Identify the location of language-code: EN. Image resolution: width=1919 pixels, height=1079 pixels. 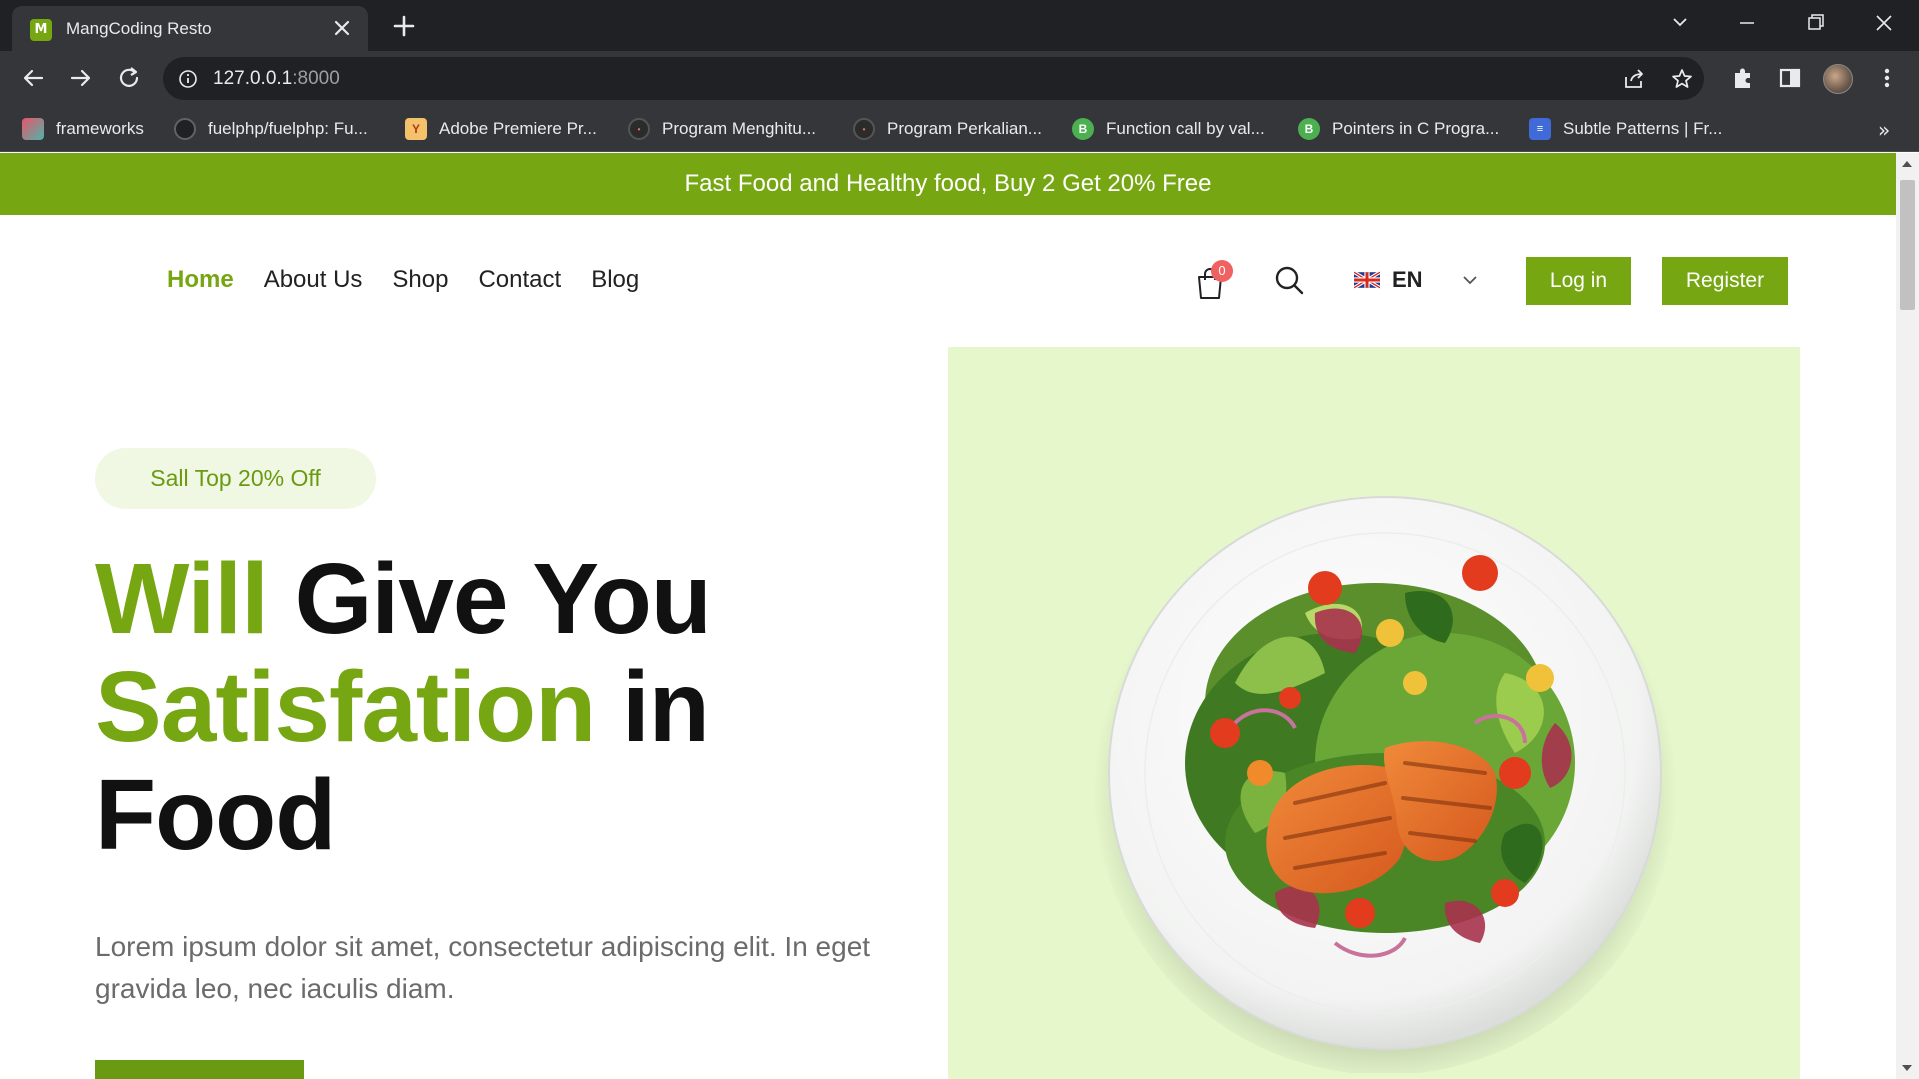
(1407, 280).